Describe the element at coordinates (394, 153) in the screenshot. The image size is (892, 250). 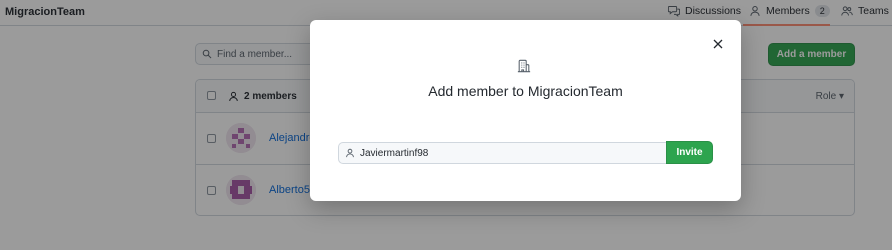
I see `invite-input-value: Javiermartinf98` at that location.